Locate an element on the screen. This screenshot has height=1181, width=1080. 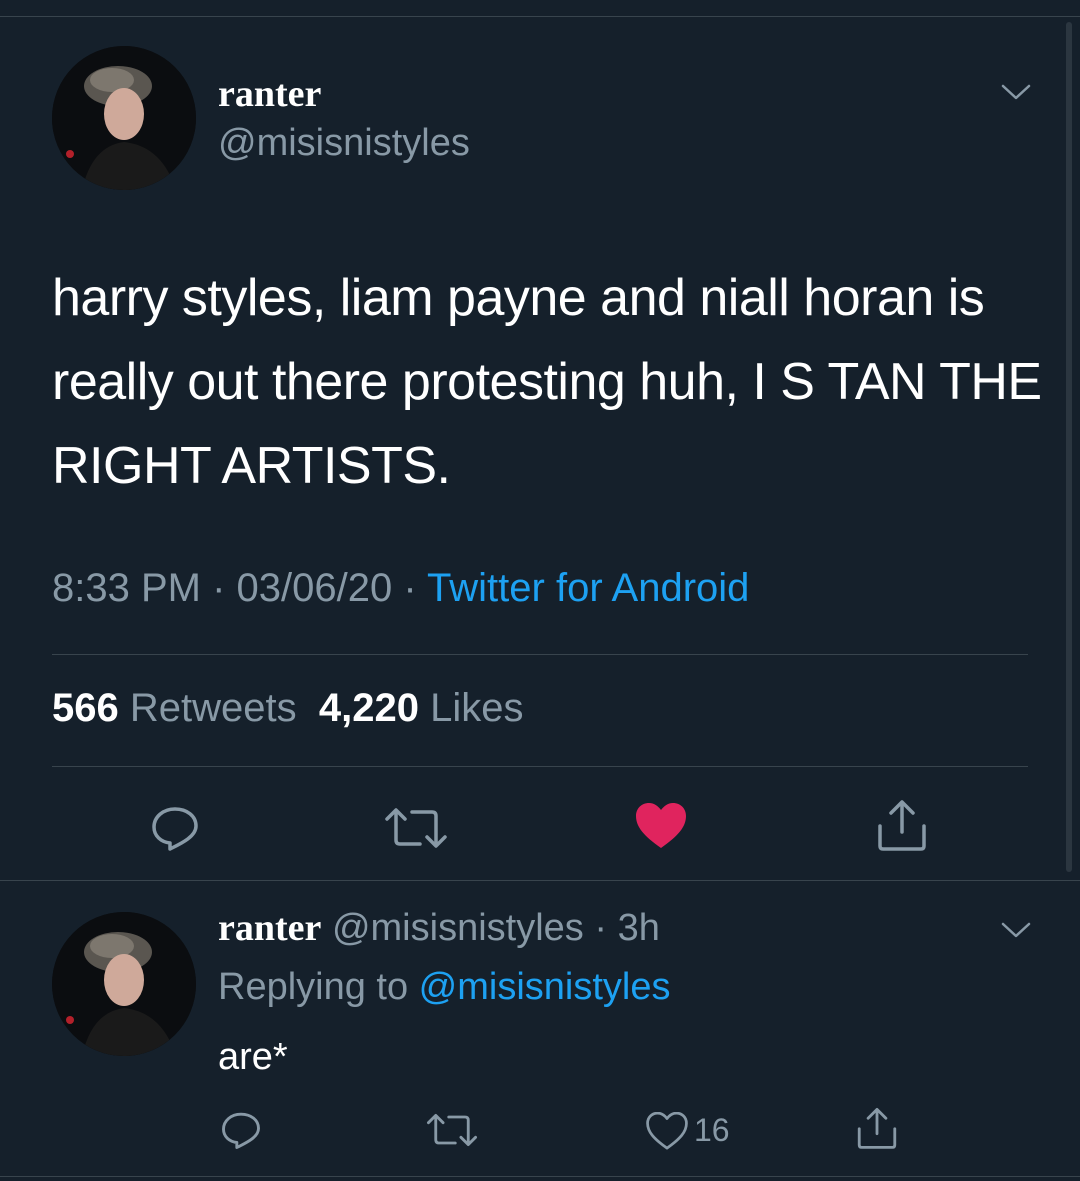
retweets-stat: 566 Retweets is located at coordinates (174, 708).